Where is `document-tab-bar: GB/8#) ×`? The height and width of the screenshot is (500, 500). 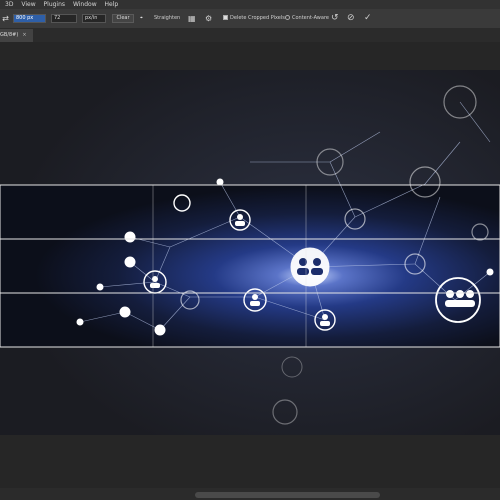 document-tab-bar: GB/8#) × is located at coordinates (250, 35).